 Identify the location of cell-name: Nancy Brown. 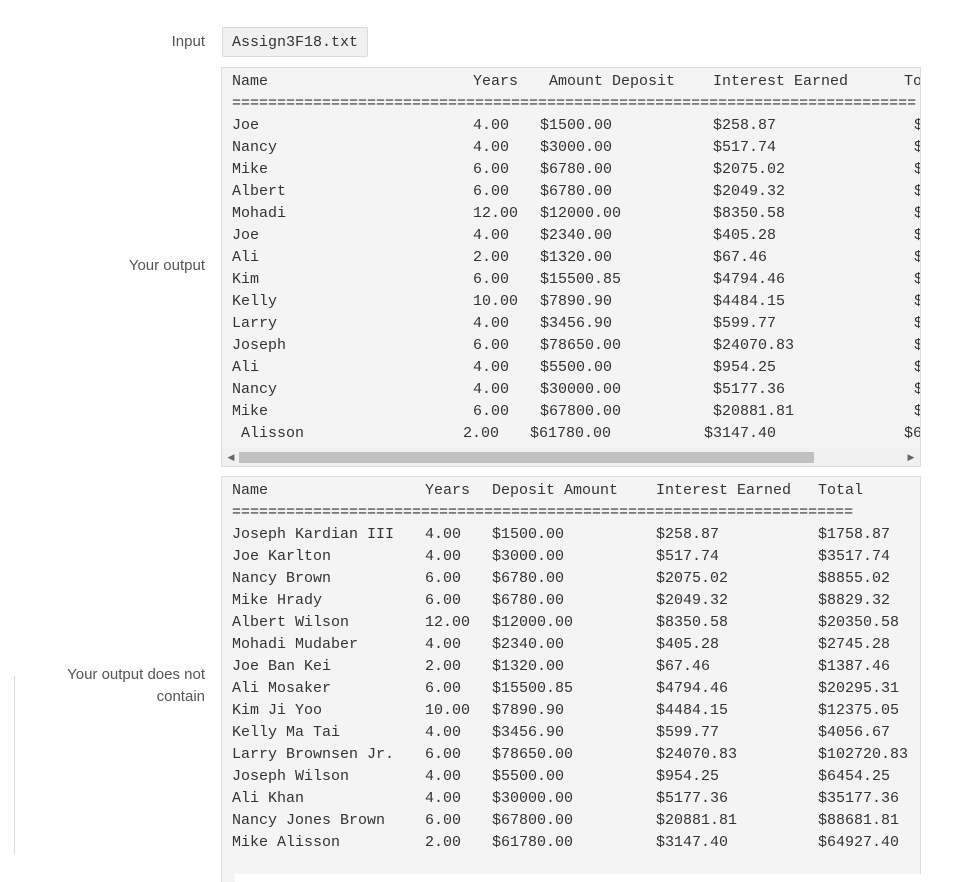
(282, 578).